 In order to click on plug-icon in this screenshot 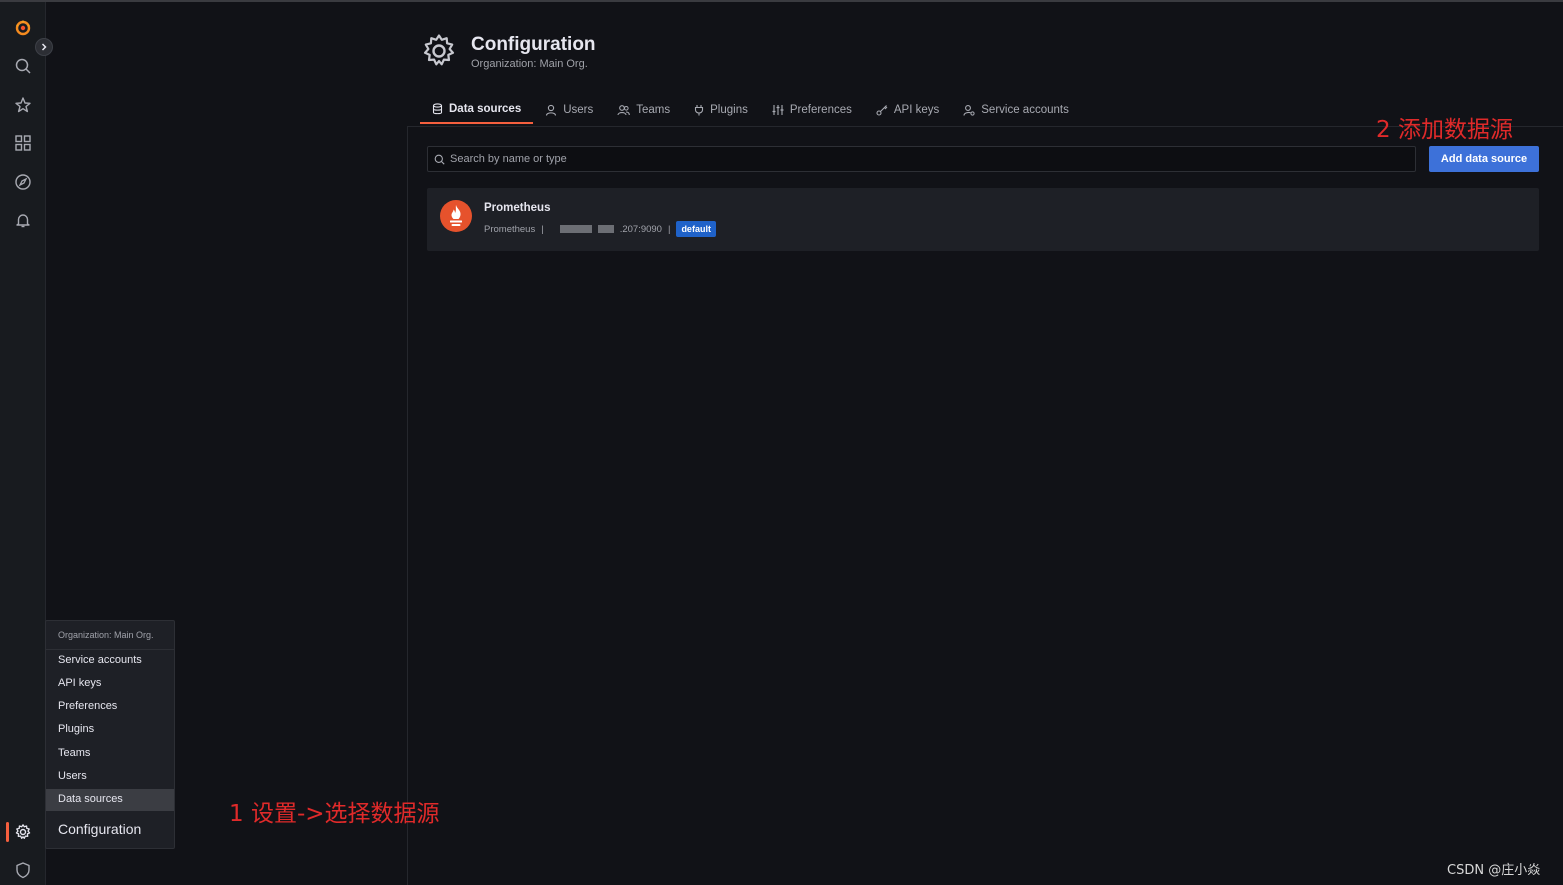, I will do `click(699, 110)`.